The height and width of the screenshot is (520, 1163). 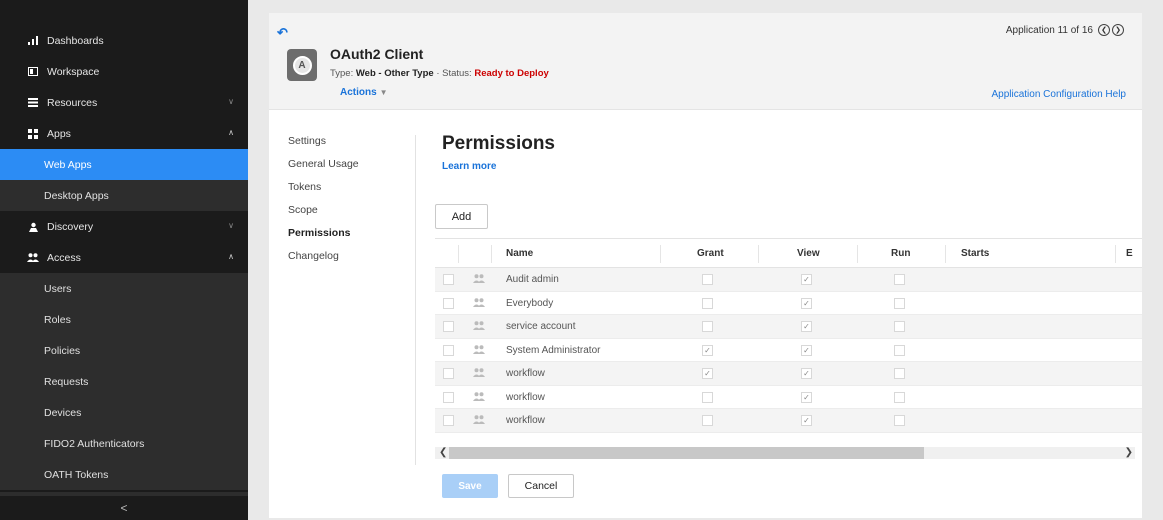 I want to click on bar-chart-icon, so click(x=33, y=40).